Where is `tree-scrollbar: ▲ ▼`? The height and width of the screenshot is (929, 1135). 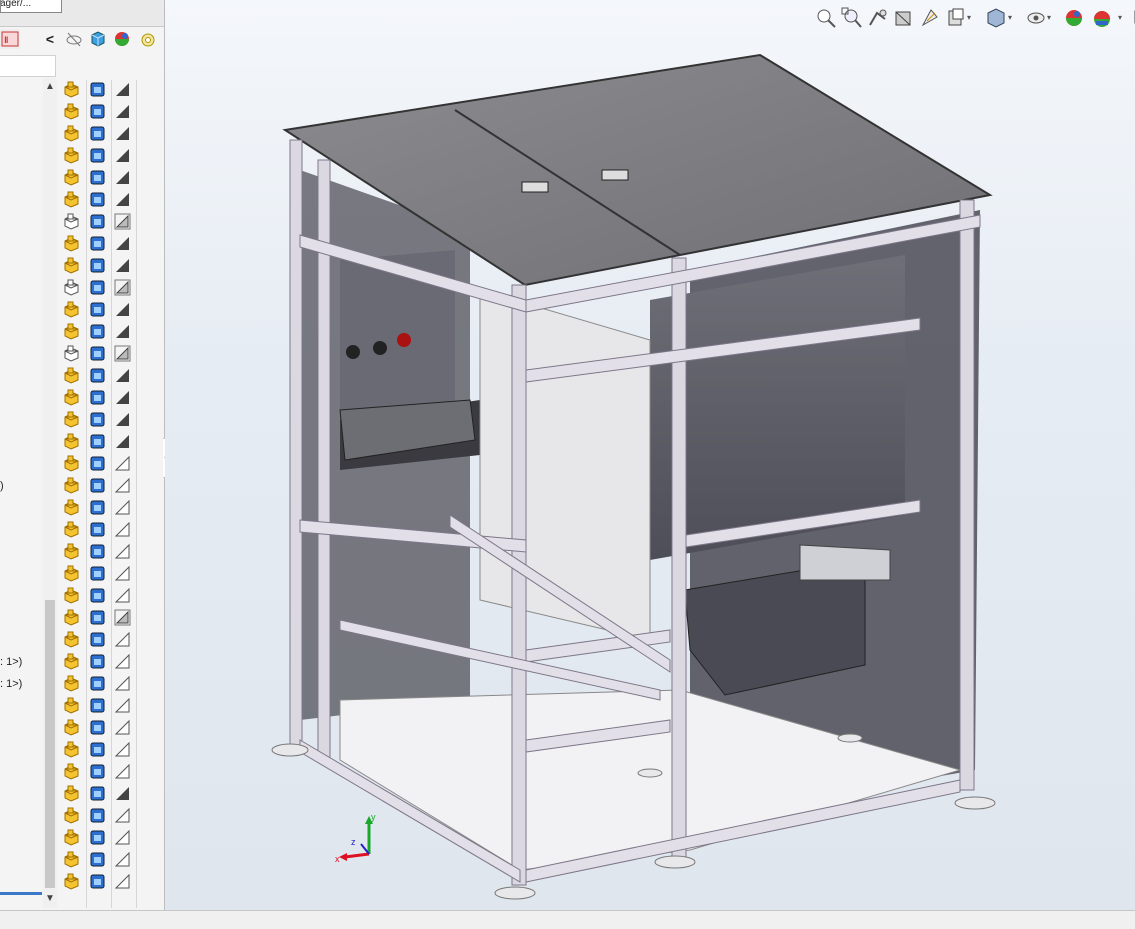 tree-scrollbar: ▲ ▼ is located at coordinates (50, 493).